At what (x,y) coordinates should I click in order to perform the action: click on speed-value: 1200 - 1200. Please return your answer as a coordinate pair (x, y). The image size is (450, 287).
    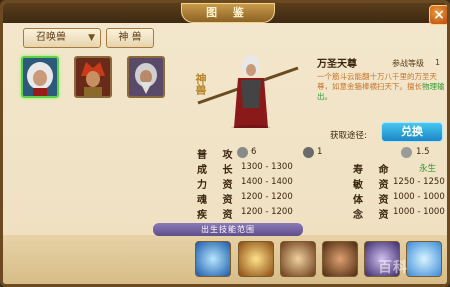
    Looking at the image, I should click on (267, 212).